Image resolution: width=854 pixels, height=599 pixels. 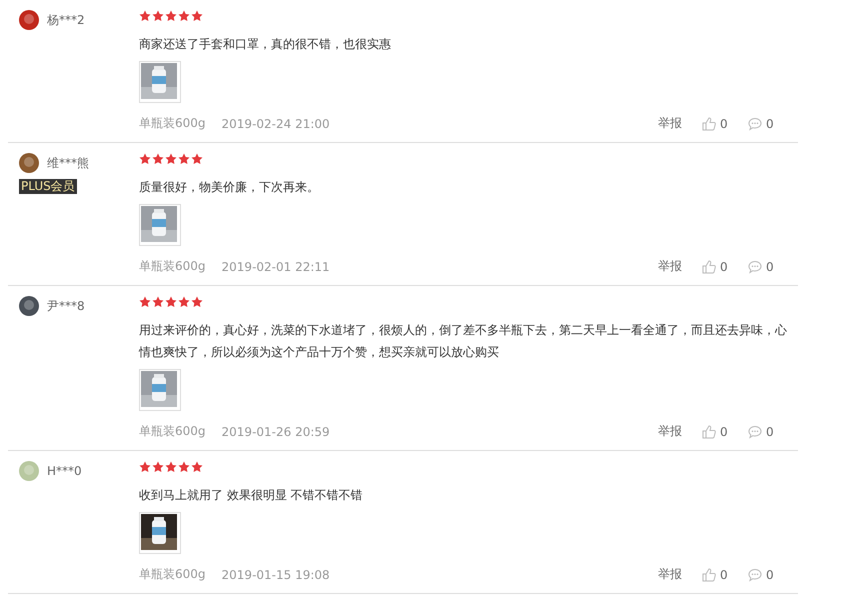 What do you see at coordinates (66, 20) in the screenshot?
I see `user-name: 杨***2` at bounding box center [66, 20].